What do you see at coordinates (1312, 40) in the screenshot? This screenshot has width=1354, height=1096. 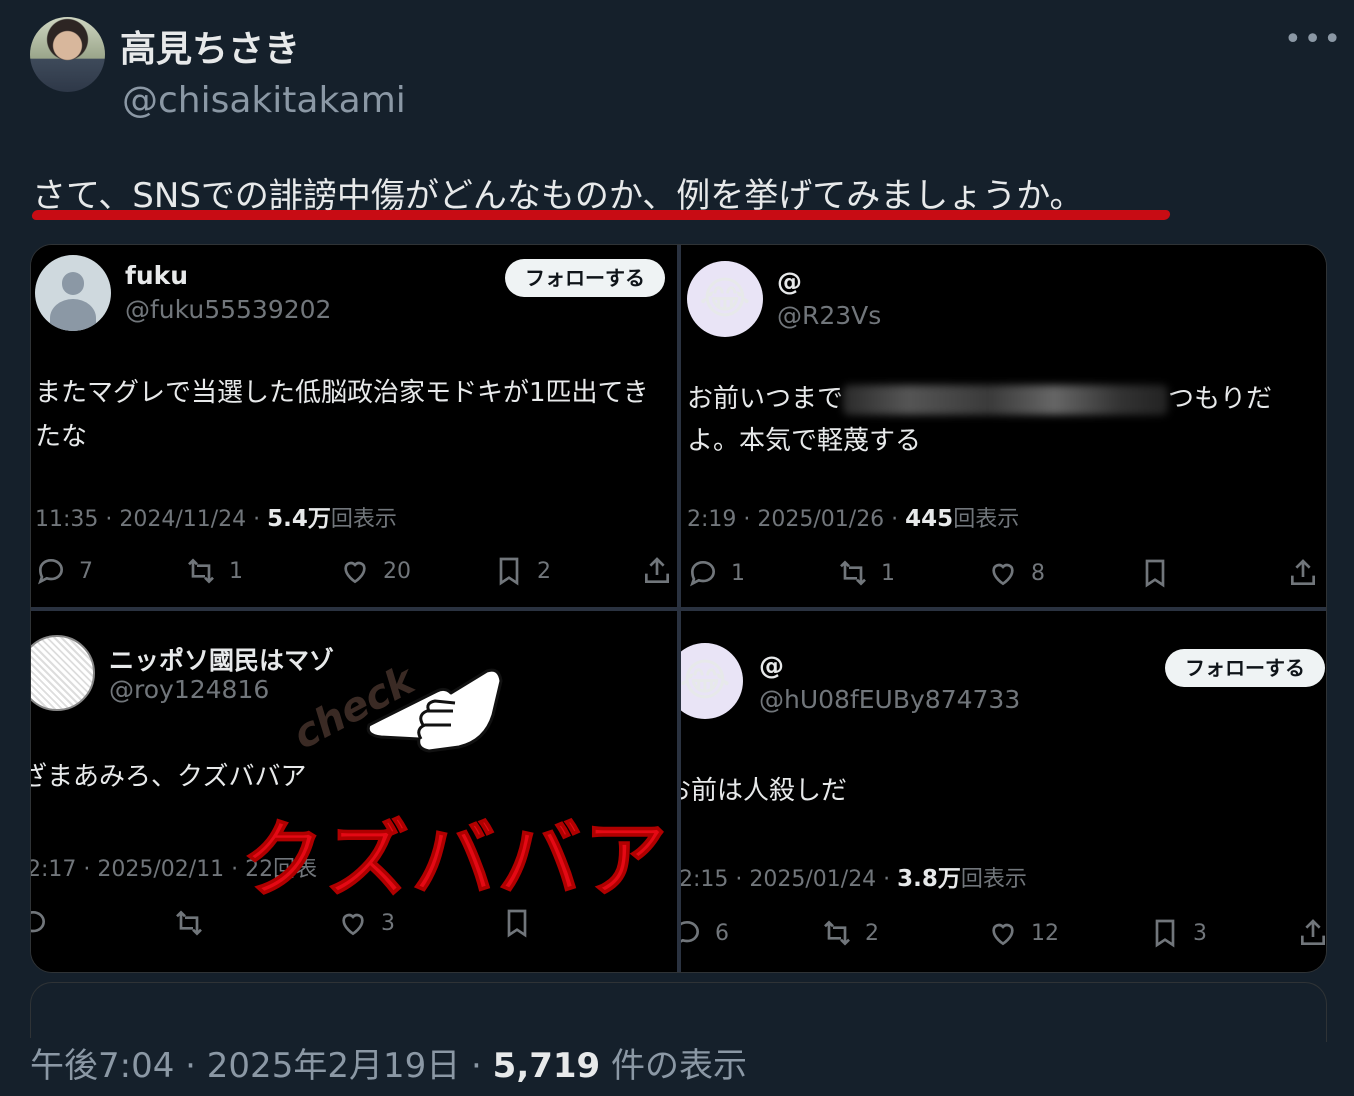 I see `more-options-icon: •••` at bounding box center [1312, 40].